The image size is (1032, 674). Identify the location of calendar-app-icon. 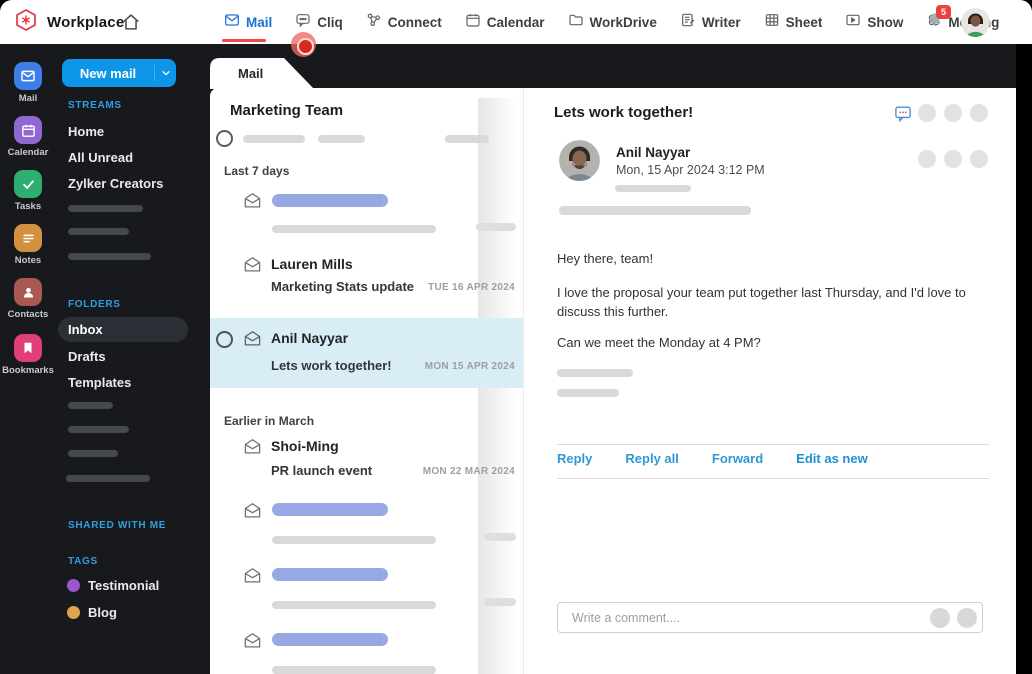
(28, 130).